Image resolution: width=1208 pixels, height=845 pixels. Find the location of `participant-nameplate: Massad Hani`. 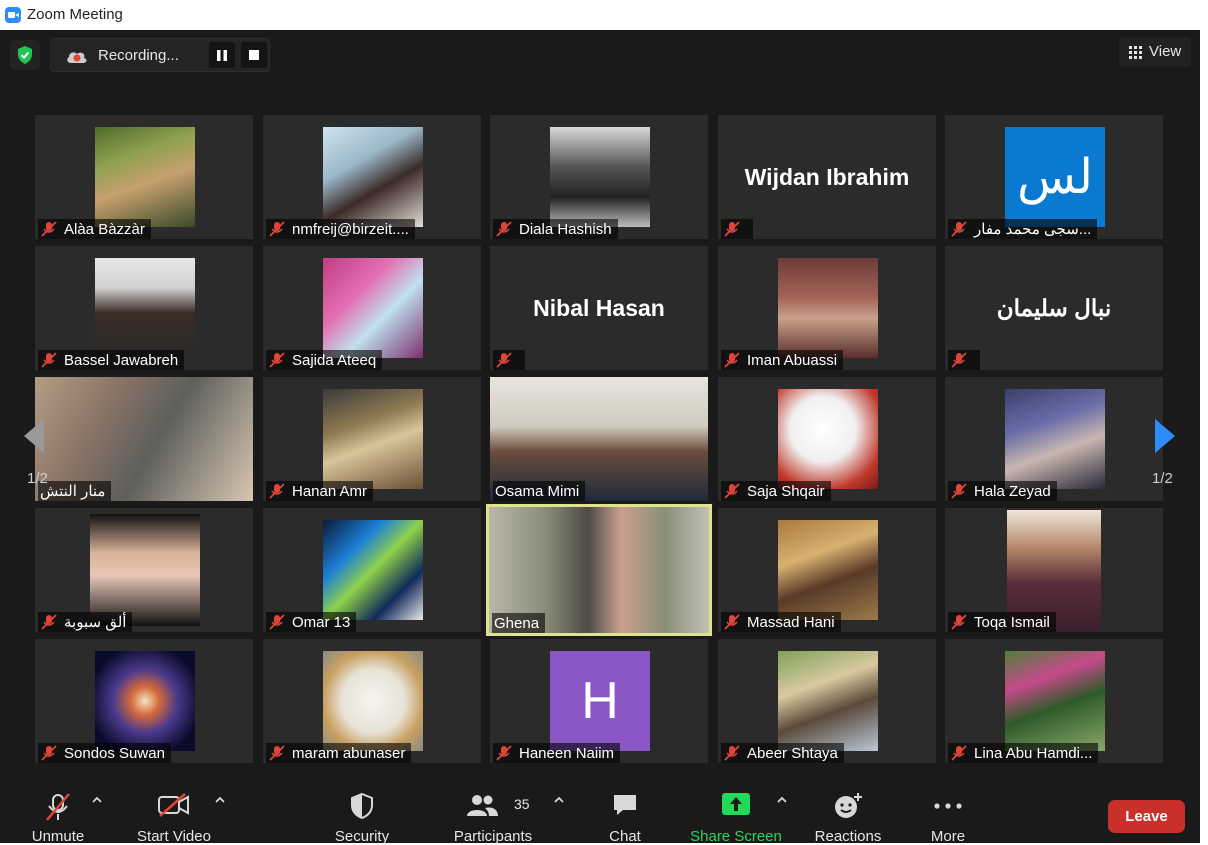

participant-nameplate: Massad Hani is located at coordinates (781, 622).